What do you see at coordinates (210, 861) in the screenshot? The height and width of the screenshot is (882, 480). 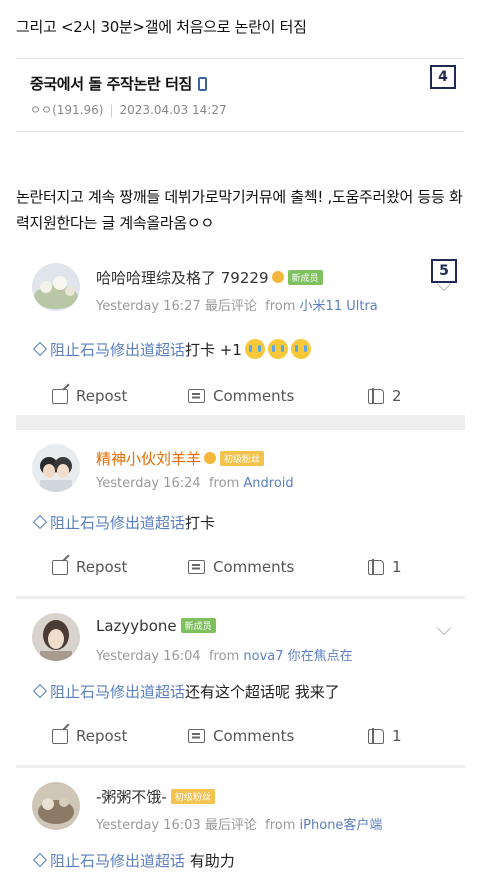 I see `post-text: 有助力` at bounding box center [210, 861].